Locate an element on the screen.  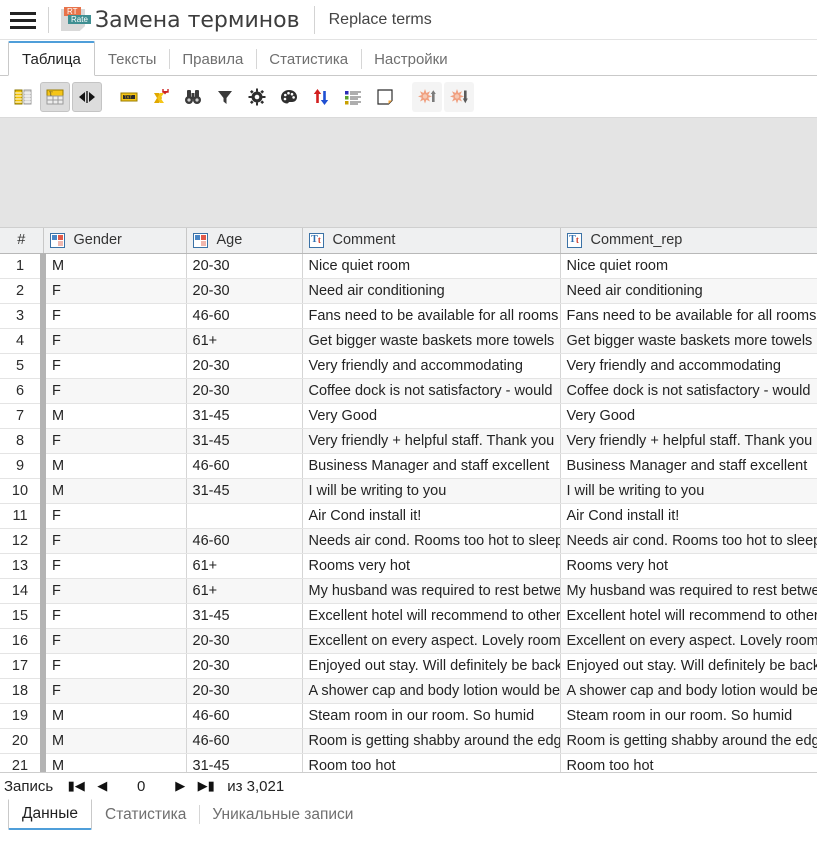
column-header-comment-rep: Tt Comment_rep is located at coordinates (688, 241).